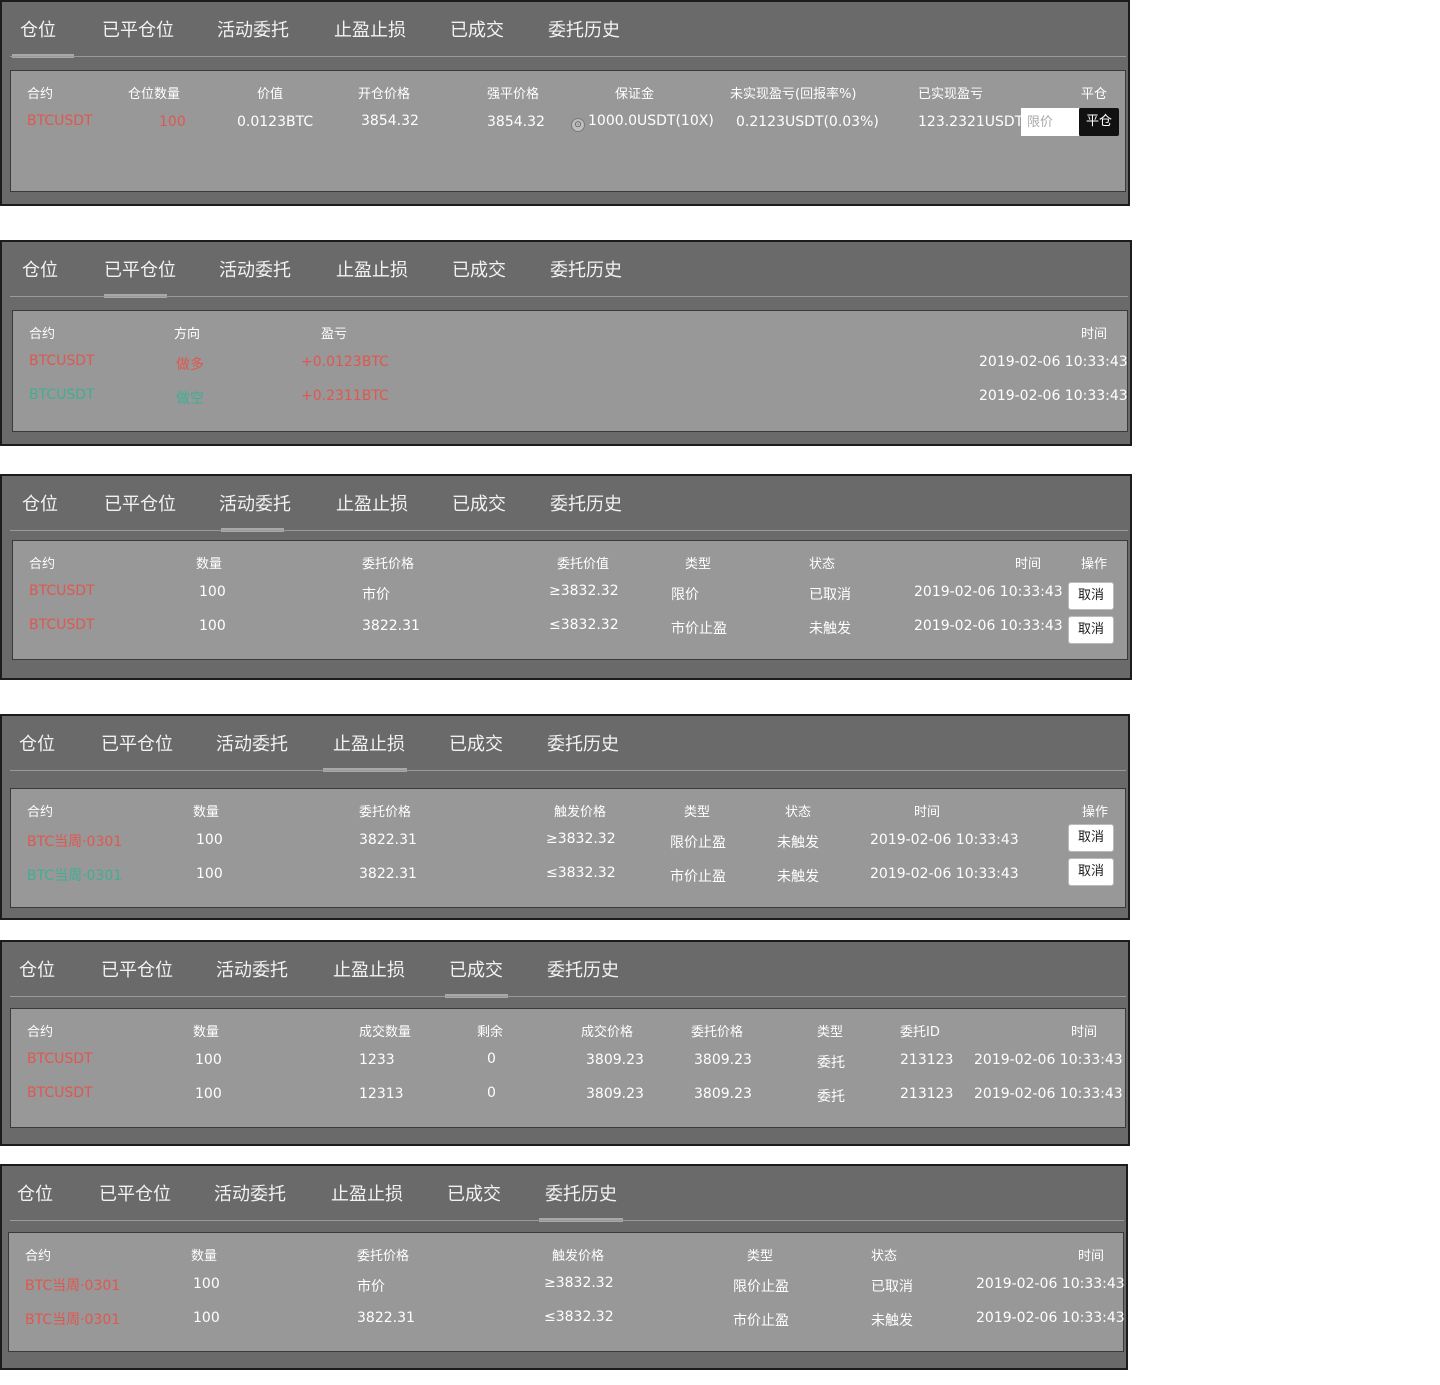  Describe the element at coordinates (822, 564) in the screenshot. I see `col-header-status: 状态` at that location.